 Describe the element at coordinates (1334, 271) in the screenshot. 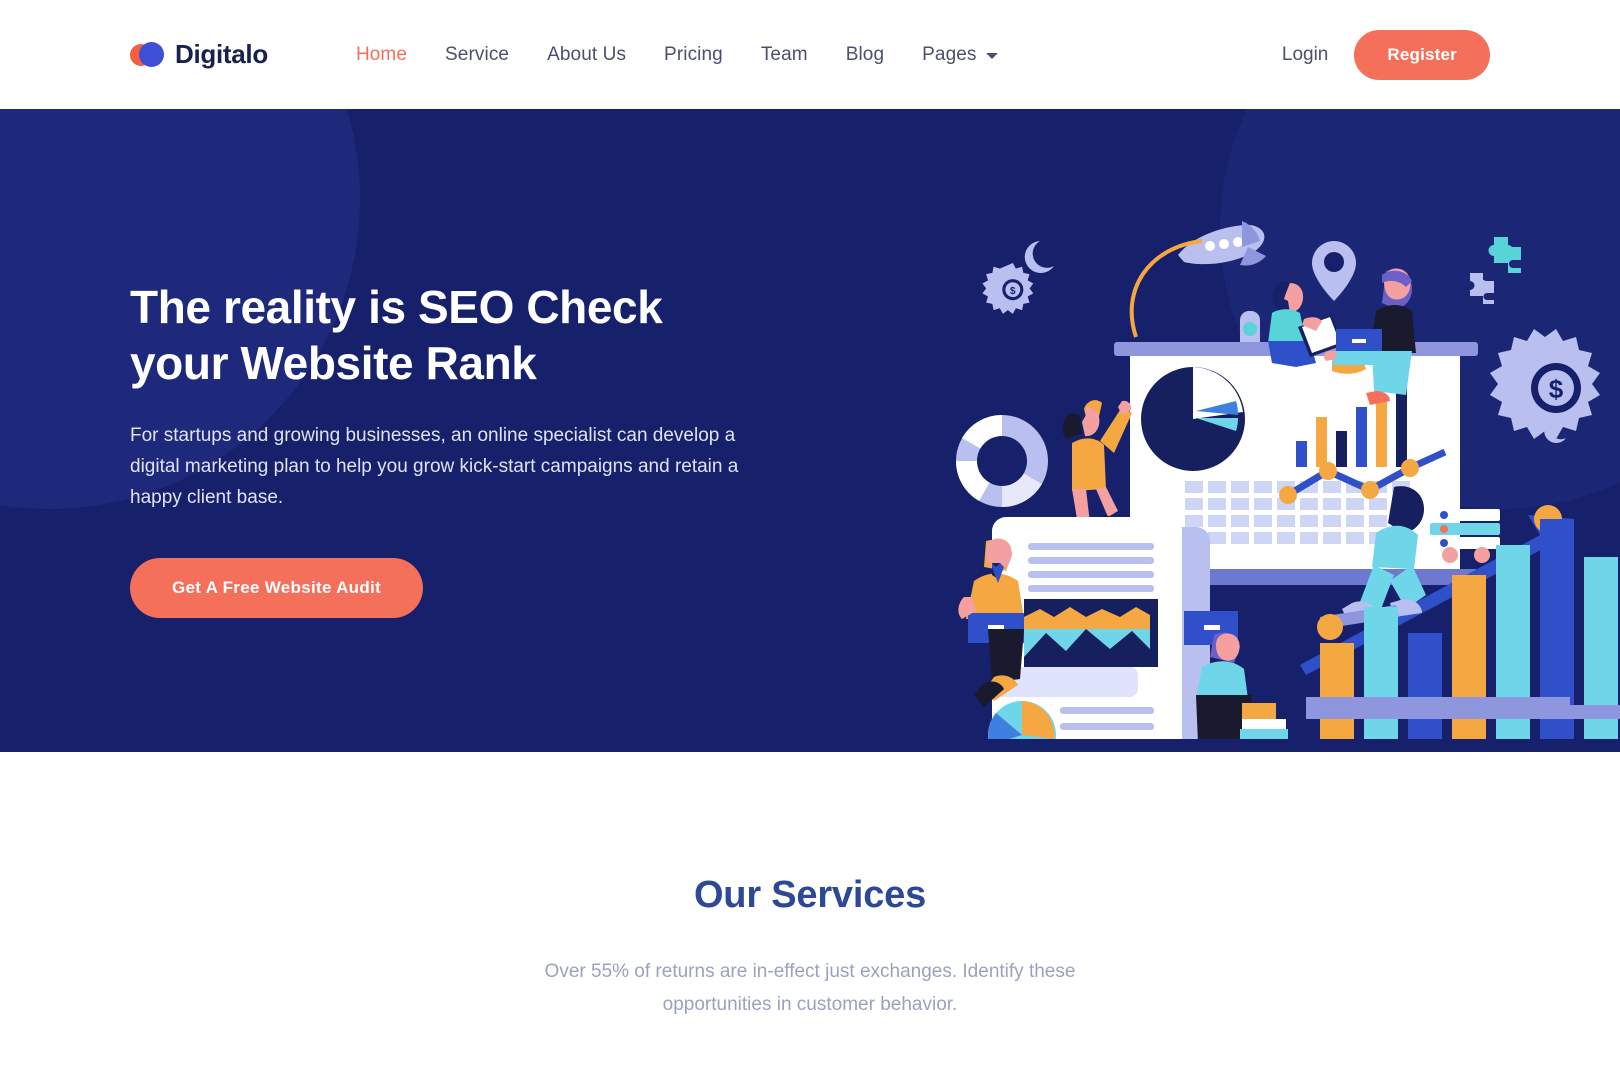

I see `location-pin-icon` at that location.